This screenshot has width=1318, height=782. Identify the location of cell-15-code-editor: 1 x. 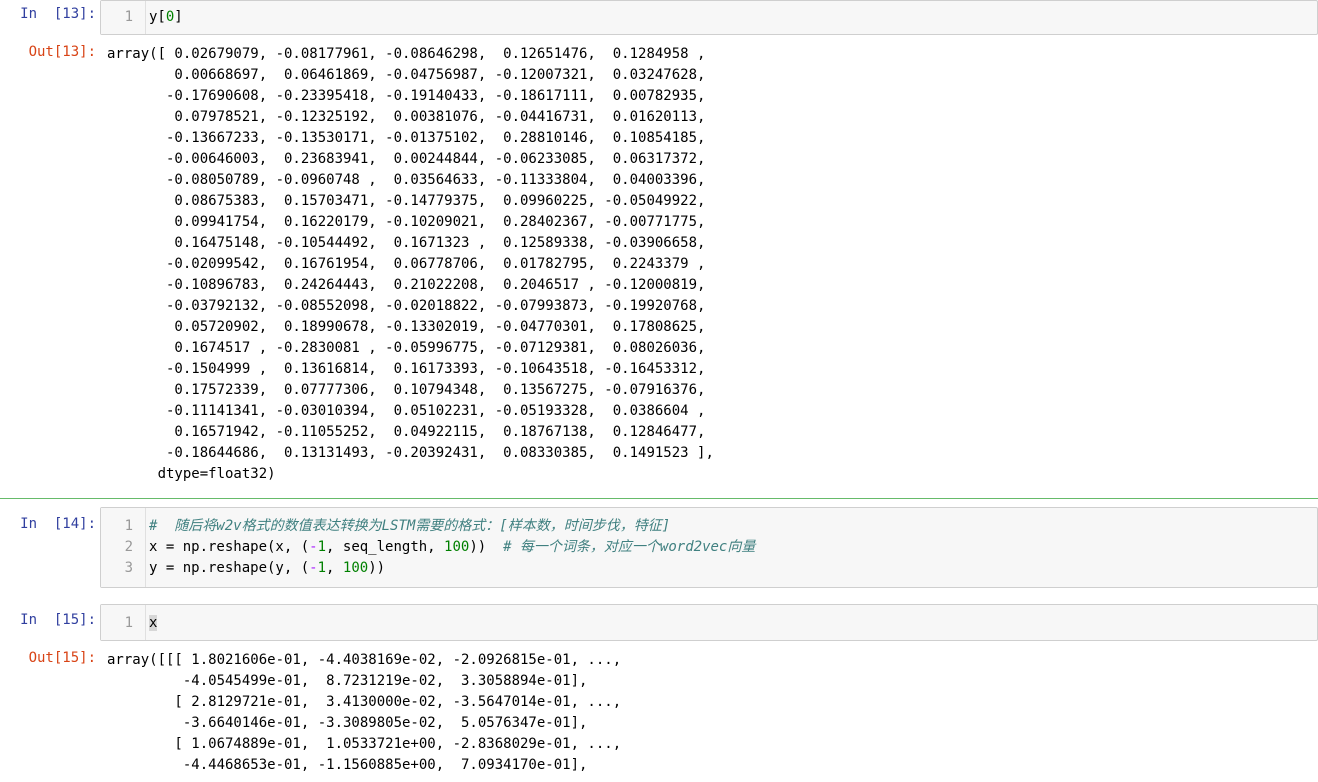
(709, 622).